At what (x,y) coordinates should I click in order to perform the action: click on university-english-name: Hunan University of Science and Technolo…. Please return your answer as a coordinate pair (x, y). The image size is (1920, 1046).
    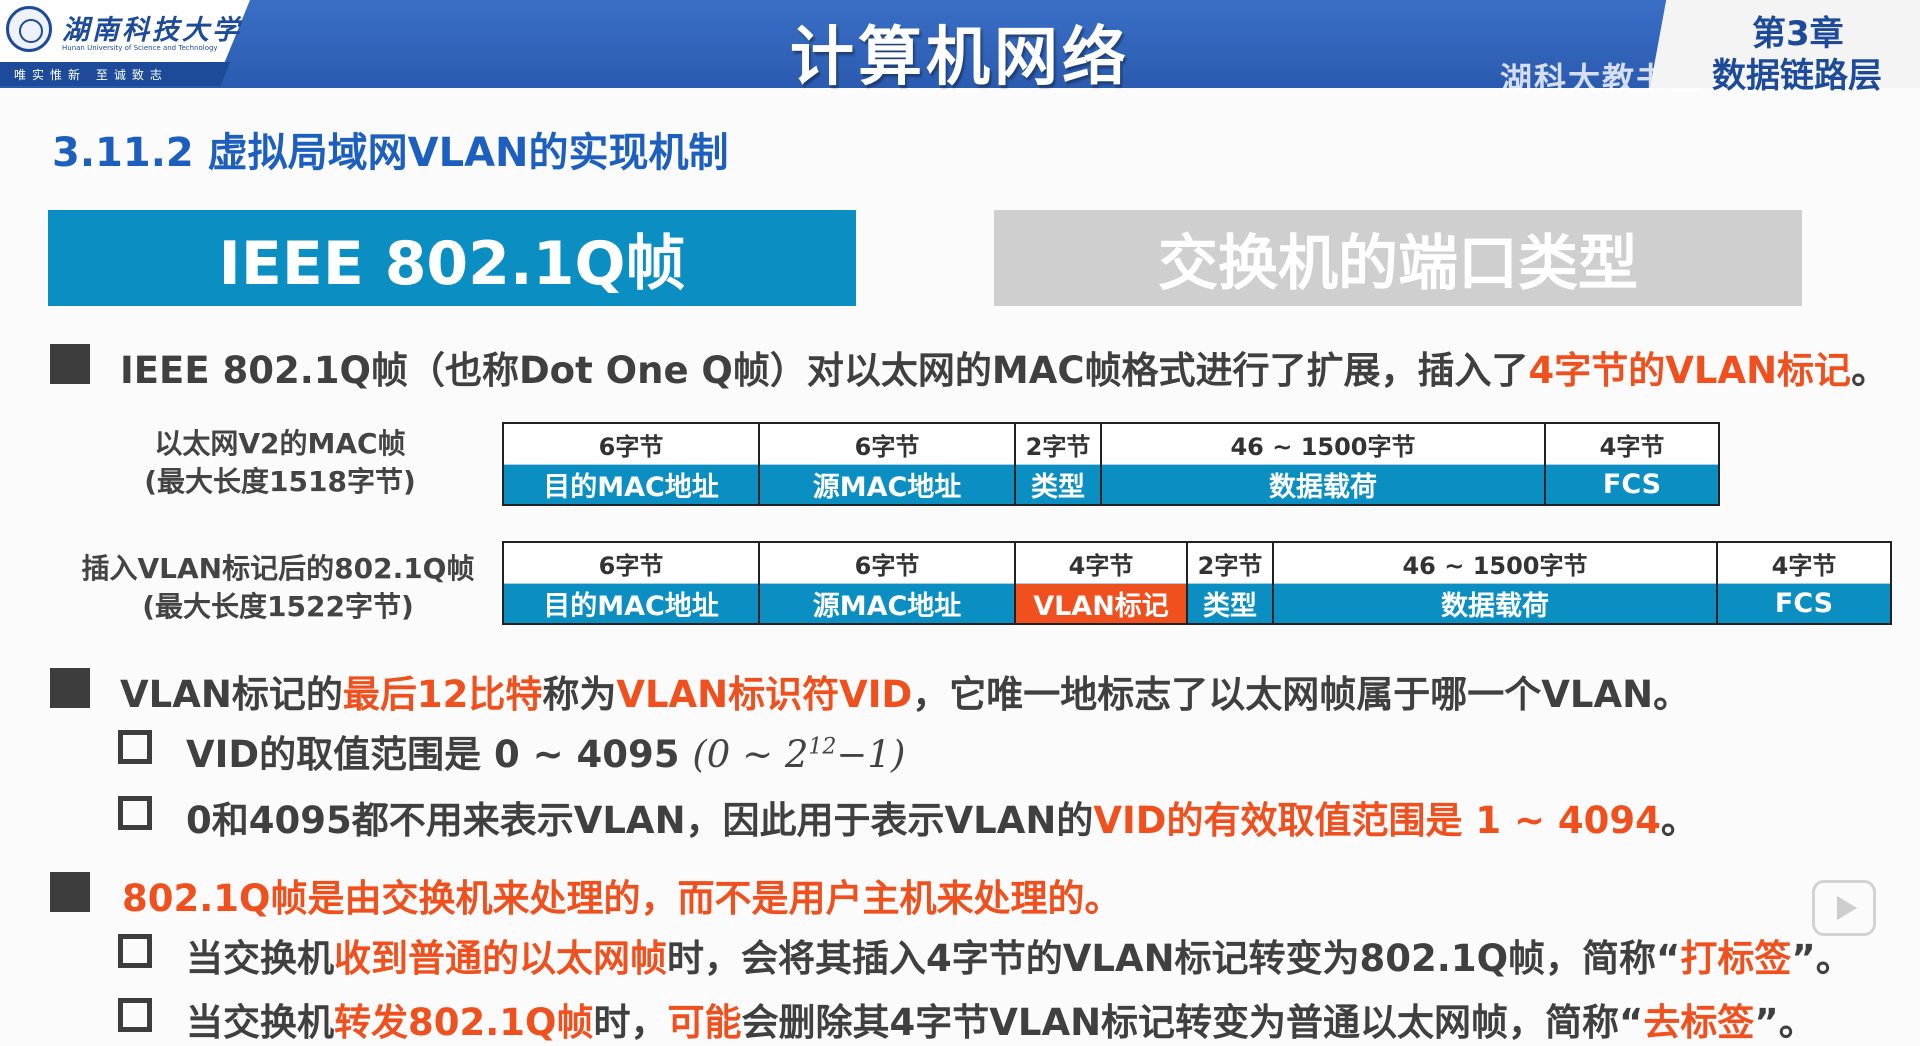
    Looking at the image, I should click on (140, 48).